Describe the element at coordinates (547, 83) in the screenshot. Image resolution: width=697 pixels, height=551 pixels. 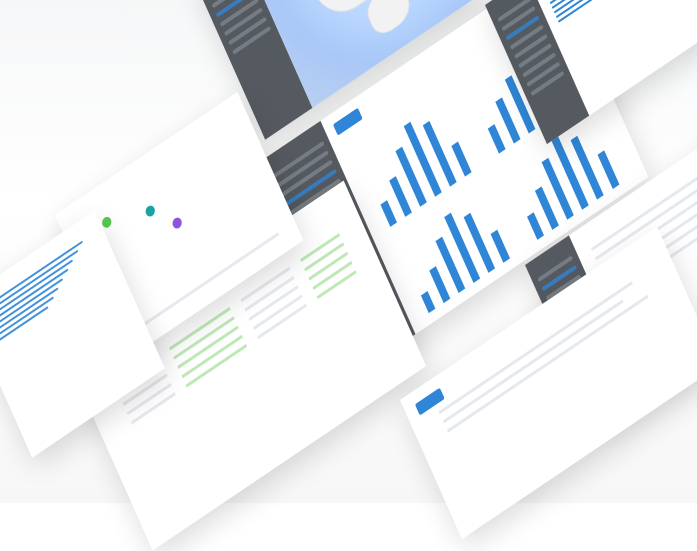
I see `sidebar-nav-item` at that location.